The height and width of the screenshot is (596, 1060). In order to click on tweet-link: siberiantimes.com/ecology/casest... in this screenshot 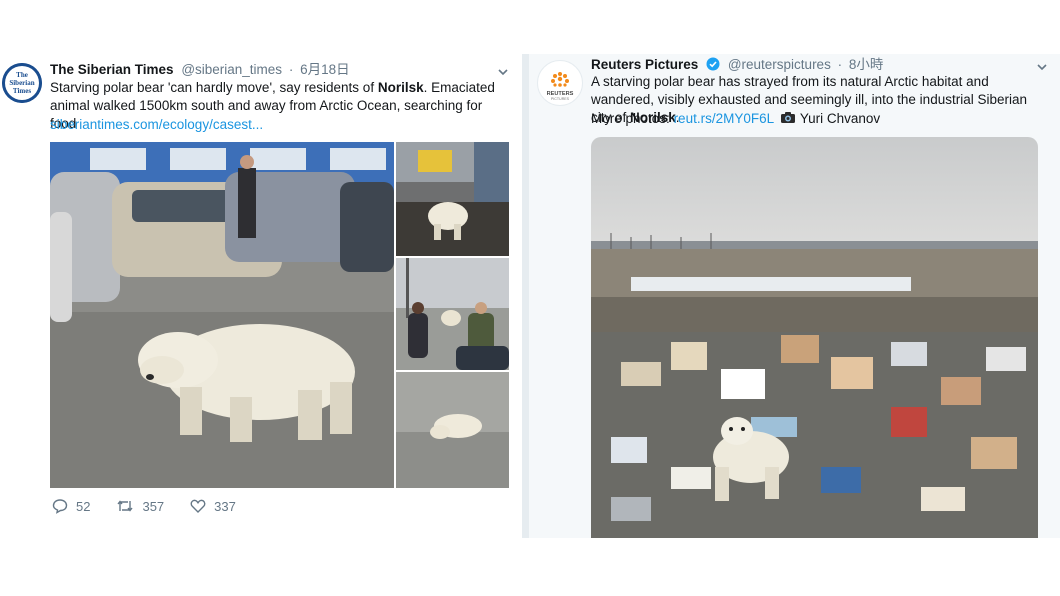, I will do `click(156, 125)`.